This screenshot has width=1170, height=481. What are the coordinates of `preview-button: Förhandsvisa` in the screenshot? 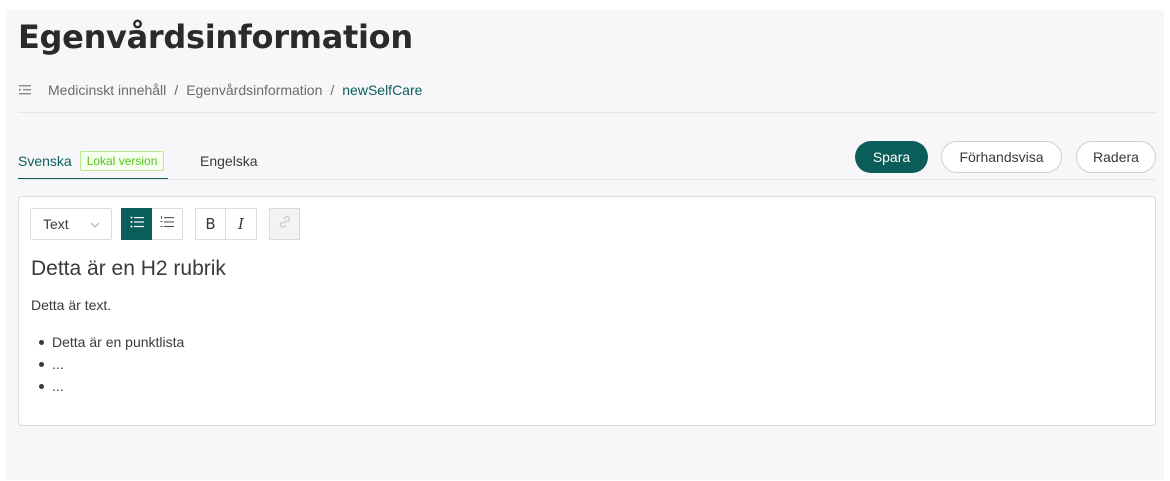 It's located at (1001, 157).